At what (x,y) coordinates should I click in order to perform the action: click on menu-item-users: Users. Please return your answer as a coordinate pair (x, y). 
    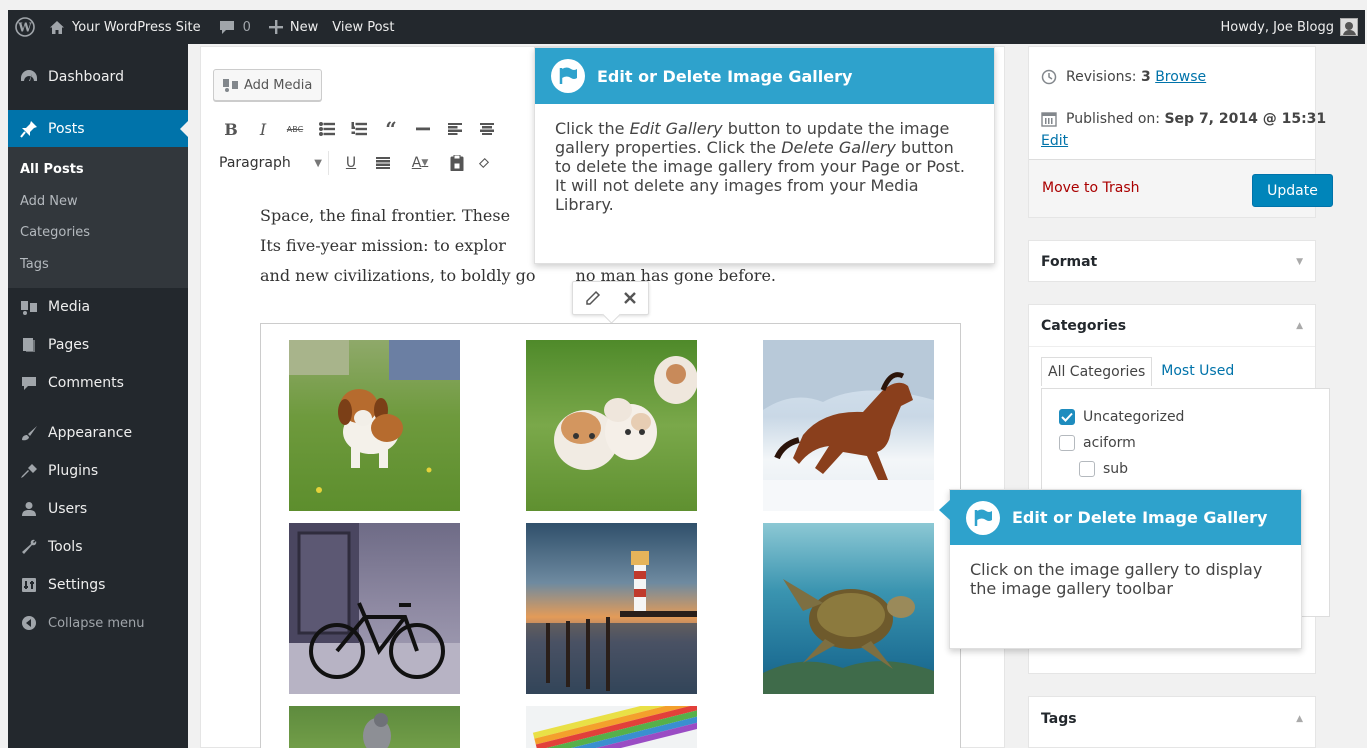
    Looking at the image, I should click on (98, 509).